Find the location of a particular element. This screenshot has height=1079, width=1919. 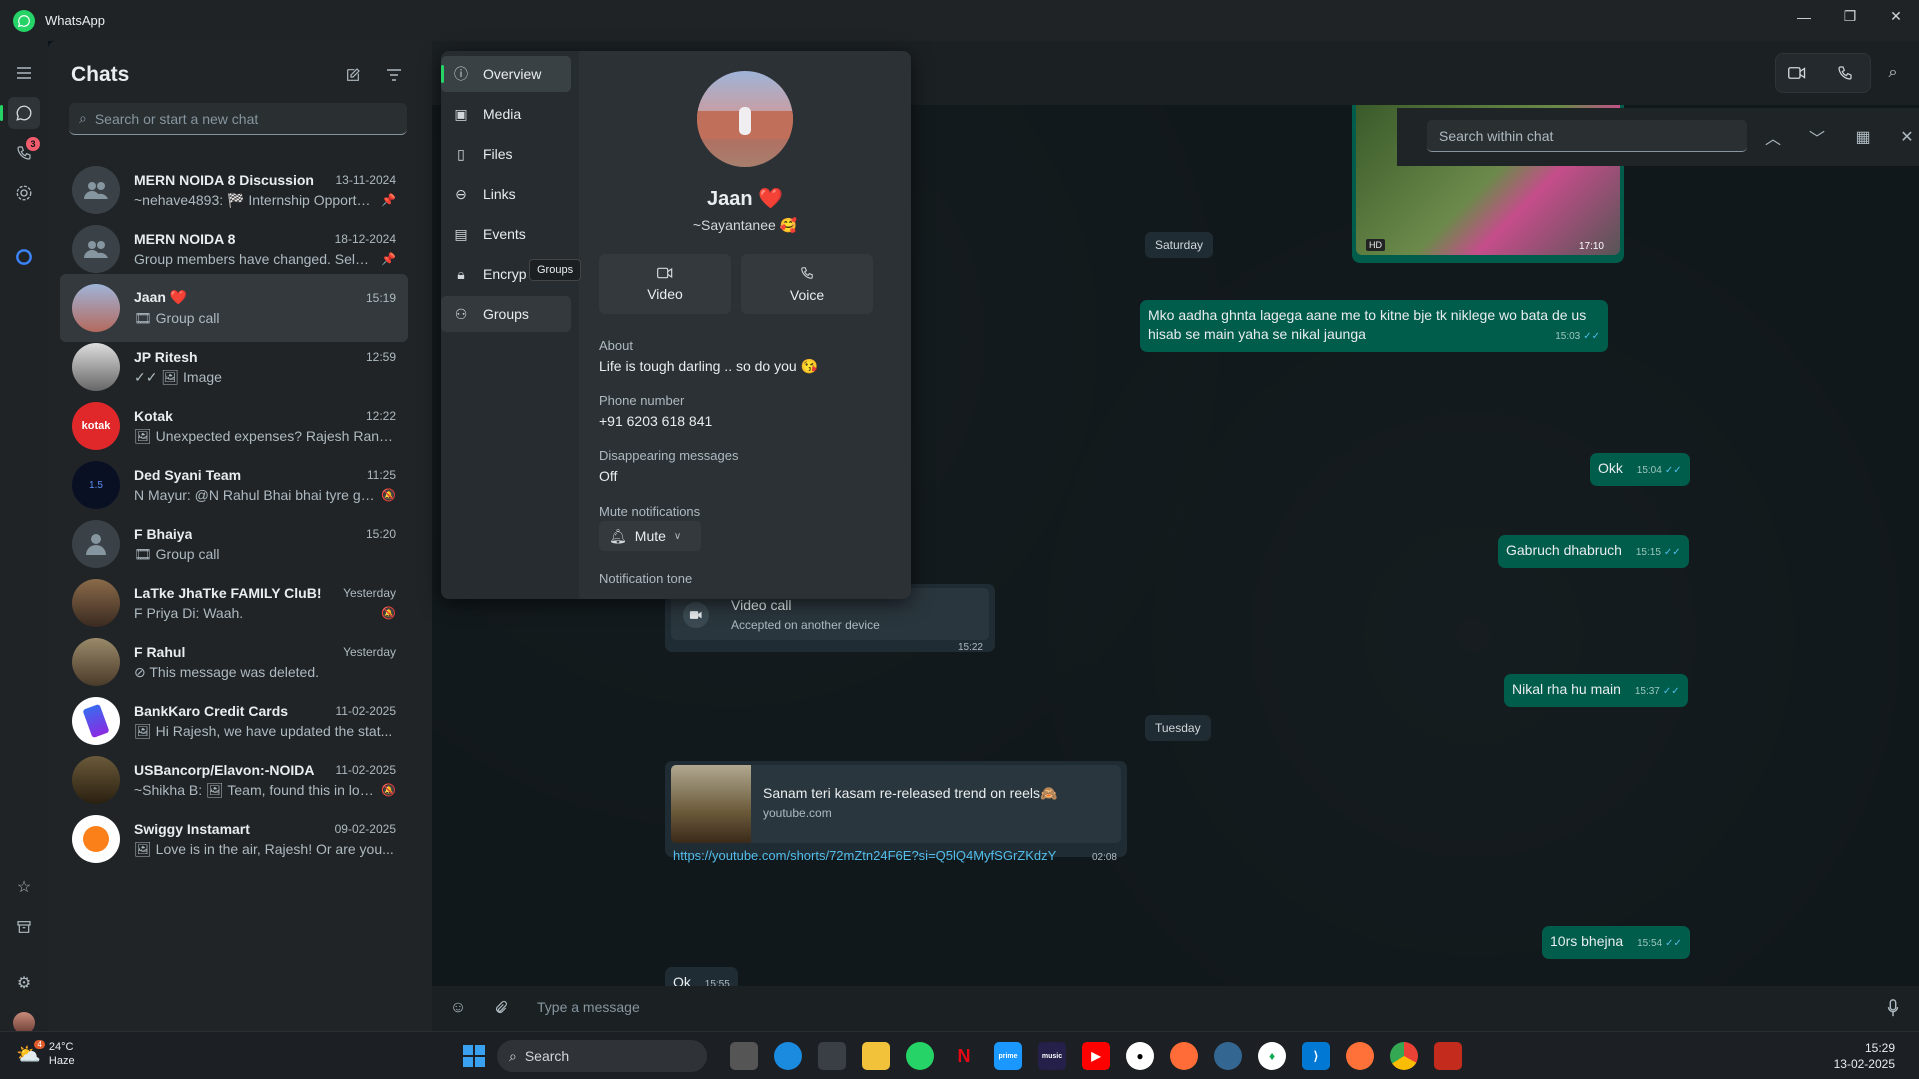

minimize-icon: — is located at coordinates (1804, 16).